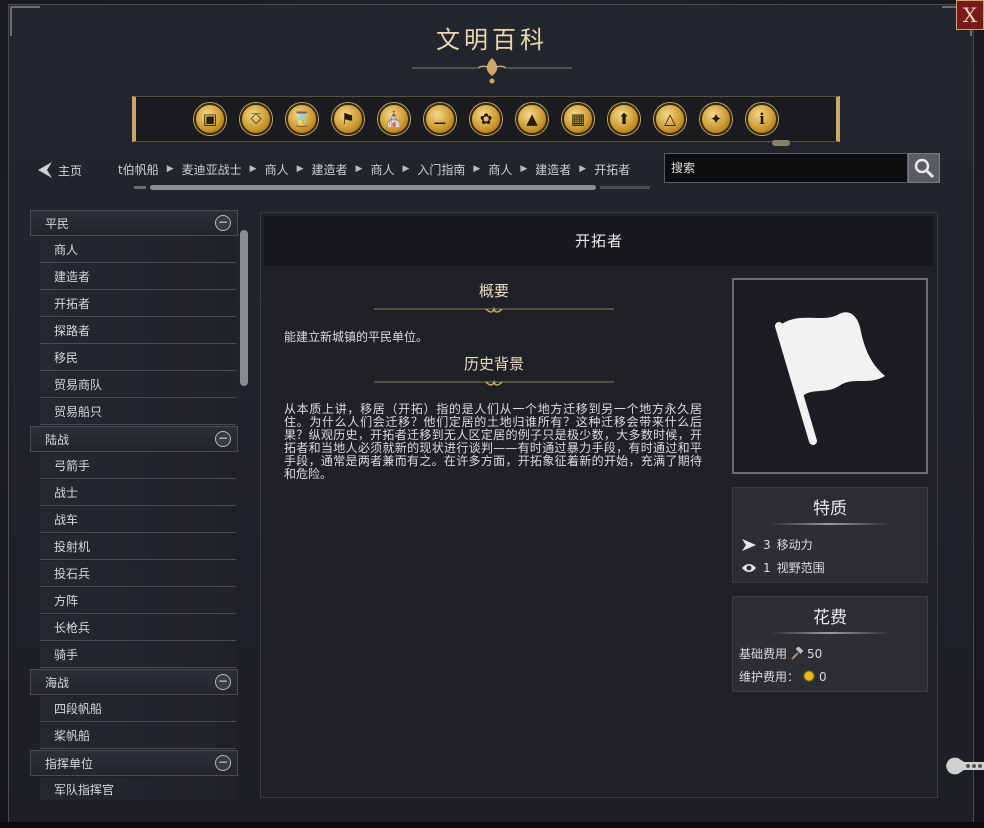 This screenshot has width=984, height=828. What do you see at coordinates (302, 119) in the screenshot?
I see `hourglass-icon: ⌛` at bounding box center [302, 119].